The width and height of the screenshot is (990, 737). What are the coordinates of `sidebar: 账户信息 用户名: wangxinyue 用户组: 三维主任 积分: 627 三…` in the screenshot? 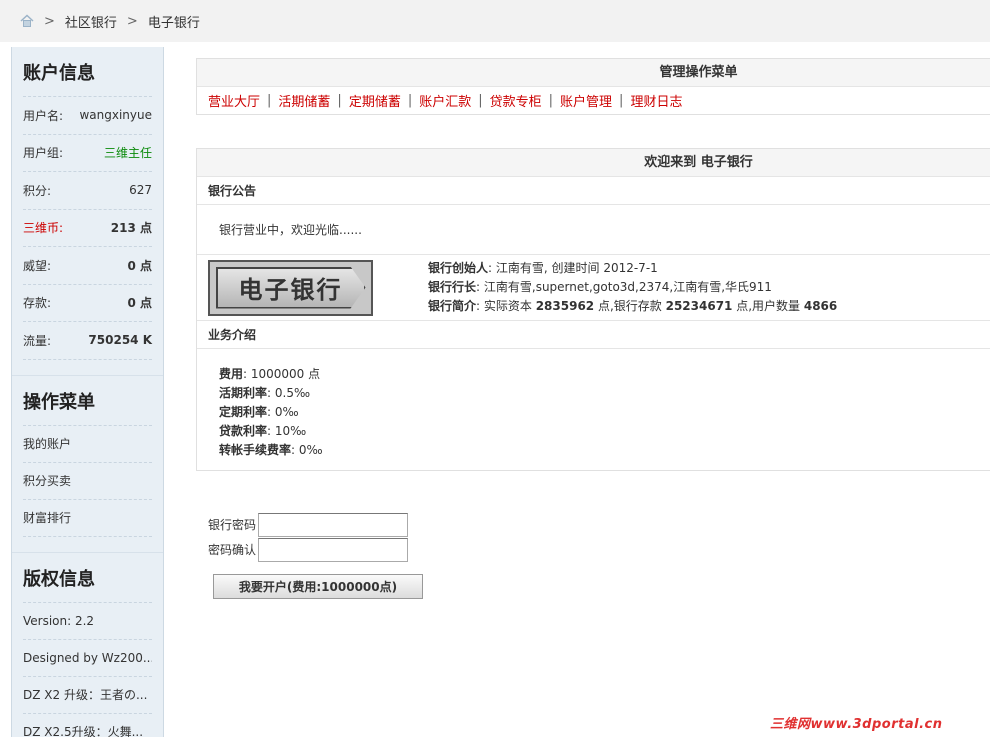 It's located at (87, 392).